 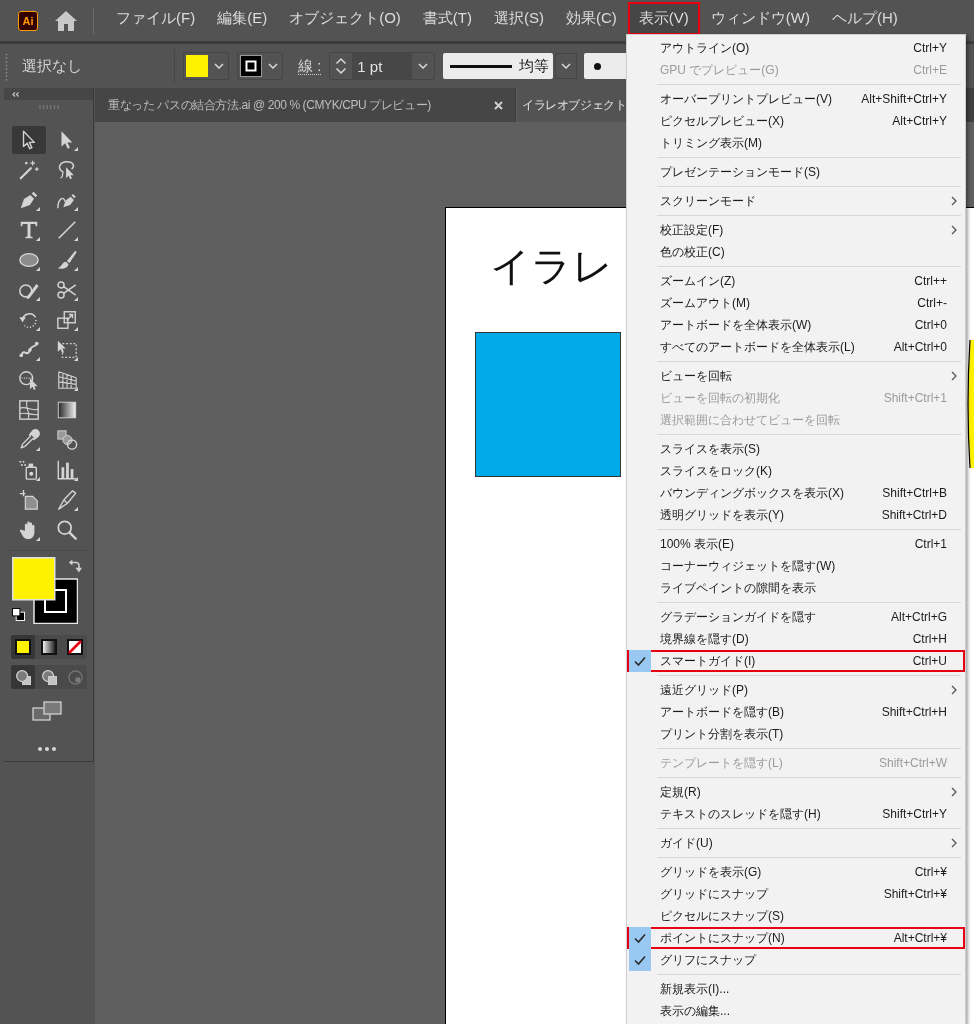 What do you see at coordinates (796, 172) in the screenshot?
I see `menu-item: プレゼンテーションモード(S)` at bounding box center [796, 172].